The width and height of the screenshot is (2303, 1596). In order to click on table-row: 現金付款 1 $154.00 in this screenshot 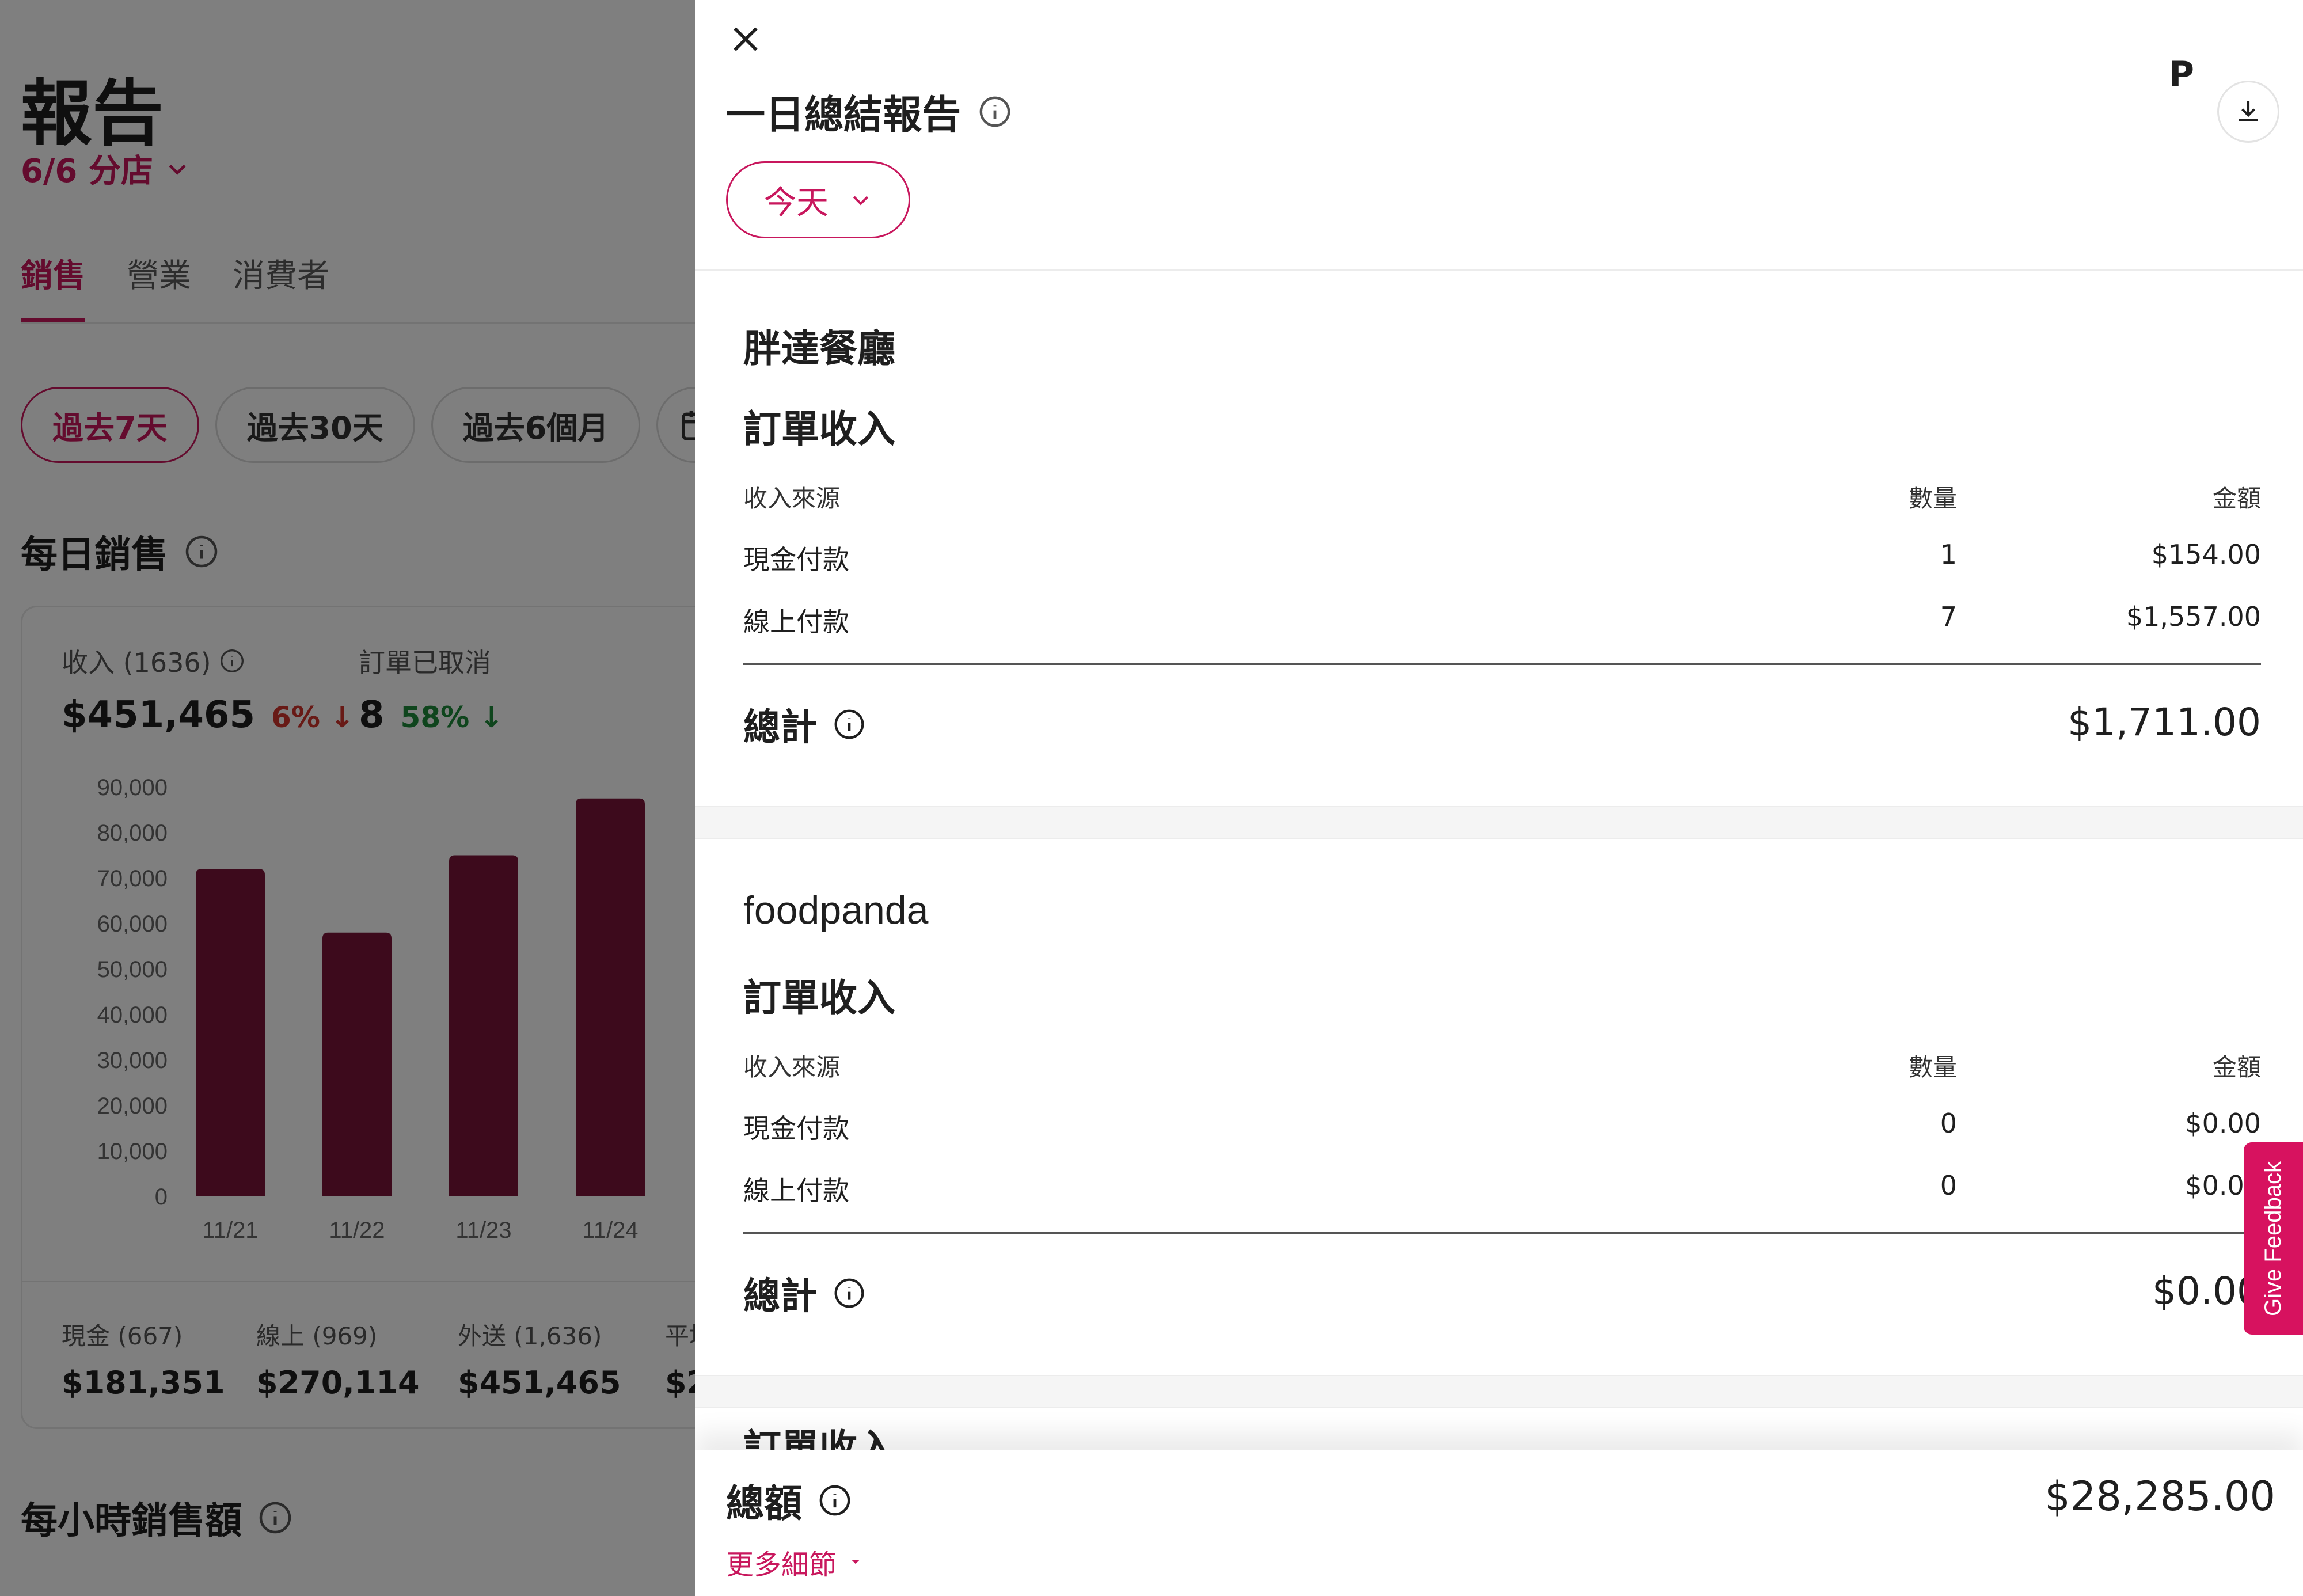, I will do `click(1502, 557)`.